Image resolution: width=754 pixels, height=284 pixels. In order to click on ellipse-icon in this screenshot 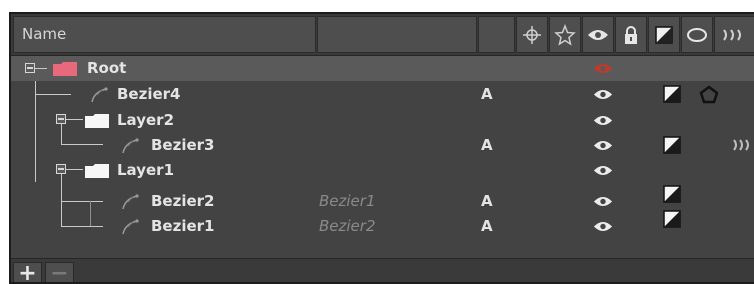, I will do `click(697, 34)`.